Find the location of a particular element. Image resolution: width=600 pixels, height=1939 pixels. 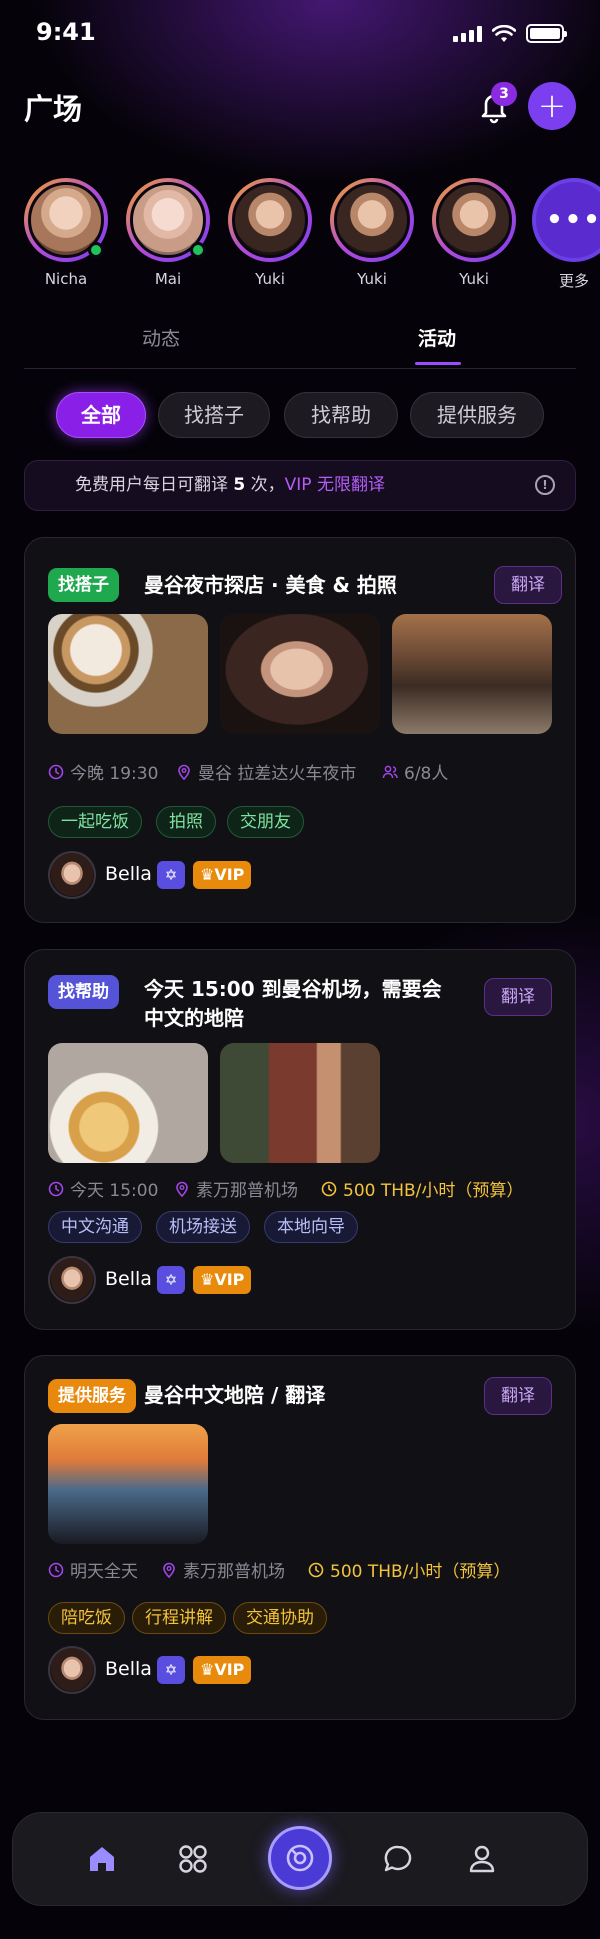

story-more-label: 更多 is located at coordinates (573, 281).